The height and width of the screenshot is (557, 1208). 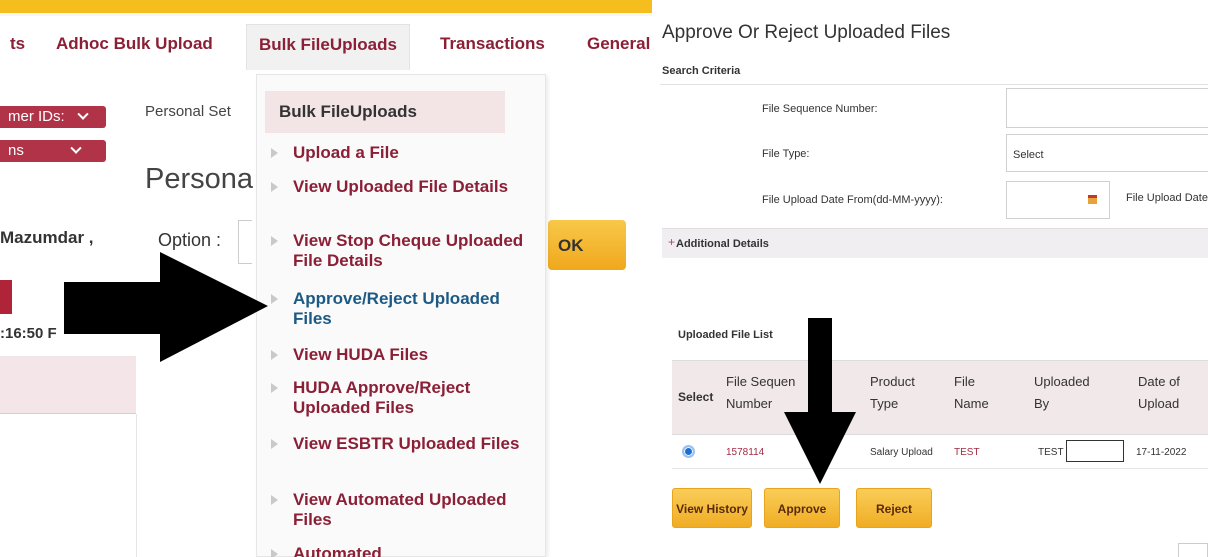 I want to click on pagination-box, so click(x=1193, y=550).